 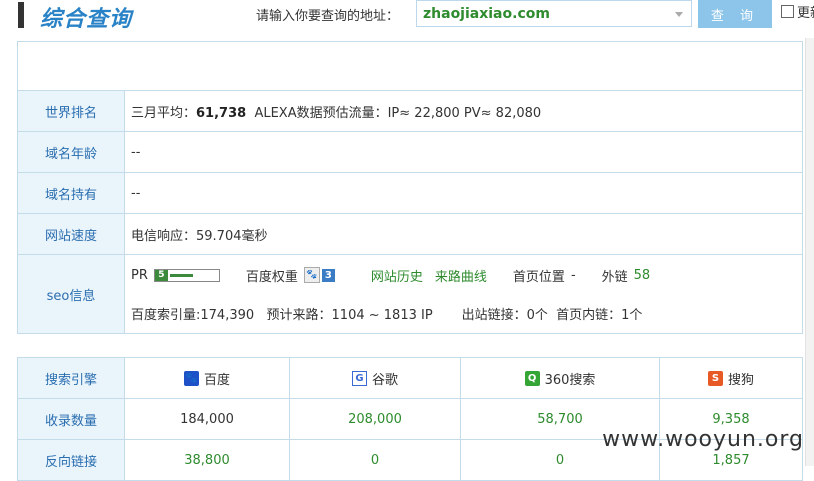 I want to click on engine-sogou: S 搜狗, so click(x=730, y=378).